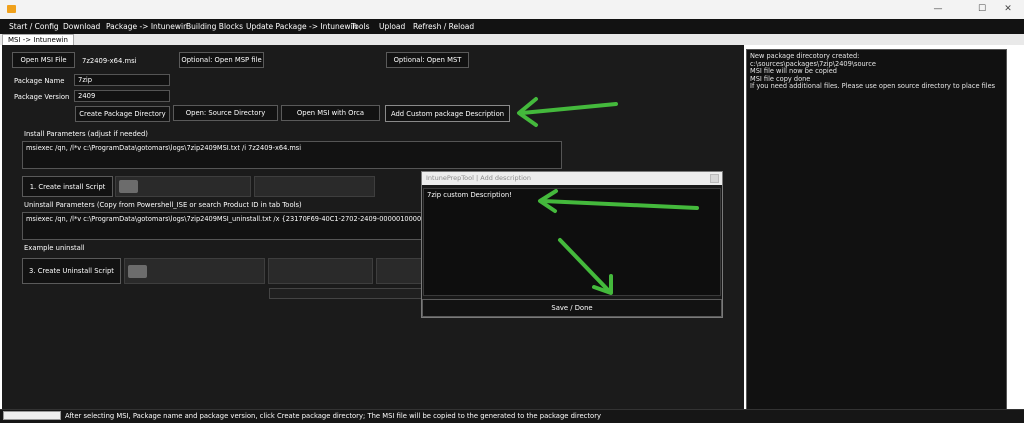 The width and height of the screenshot is (1024, 423). I want to click on minimize-button: —, so click(938, 9).